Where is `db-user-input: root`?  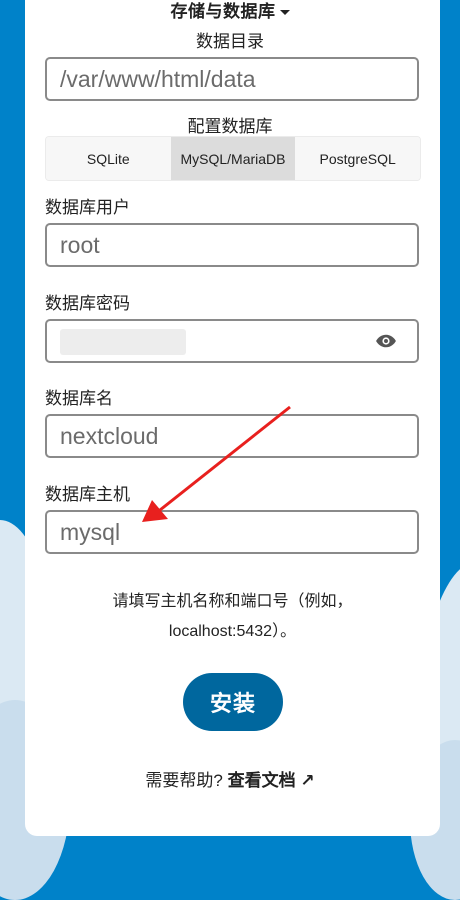
db-user-input: root is located at coordinates (232, 245).